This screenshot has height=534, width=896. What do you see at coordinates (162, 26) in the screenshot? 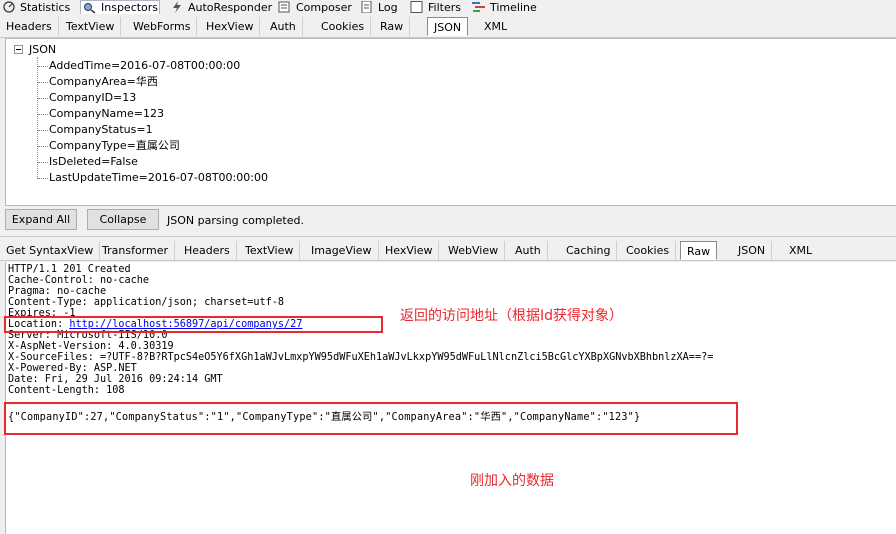
I see `request-tab-webforms: WebForms` at bounding box center [162, 26].